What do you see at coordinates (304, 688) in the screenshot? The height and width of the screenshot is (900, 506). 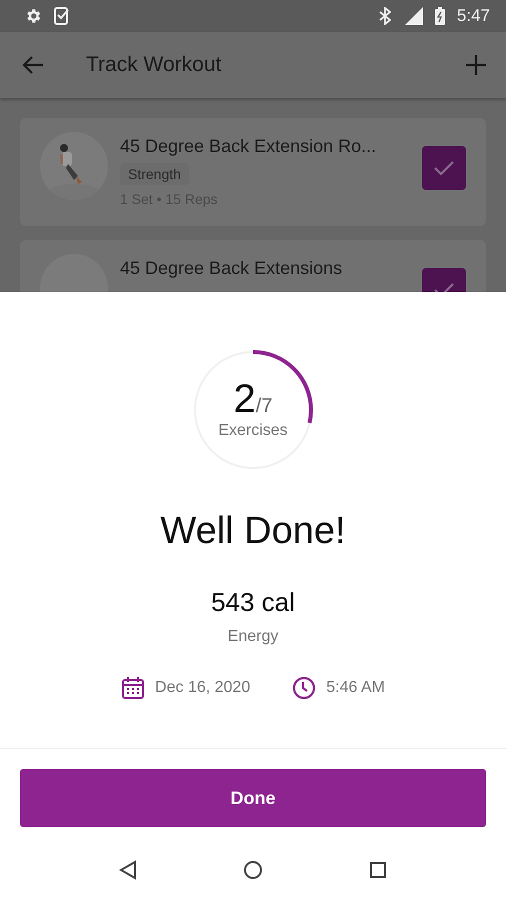 I see `clock-icon` at bounding box center [304, 688].